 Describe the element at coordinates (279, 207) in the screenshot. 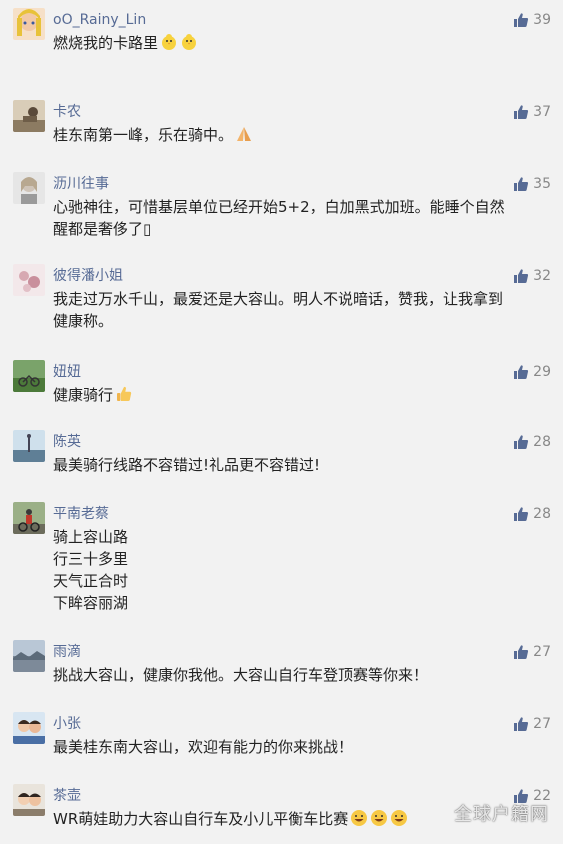

I see `comment-line: 心驰神往，可惜基层单位已经开始5+2，白加黑式加班。能睡个自然` at that location.